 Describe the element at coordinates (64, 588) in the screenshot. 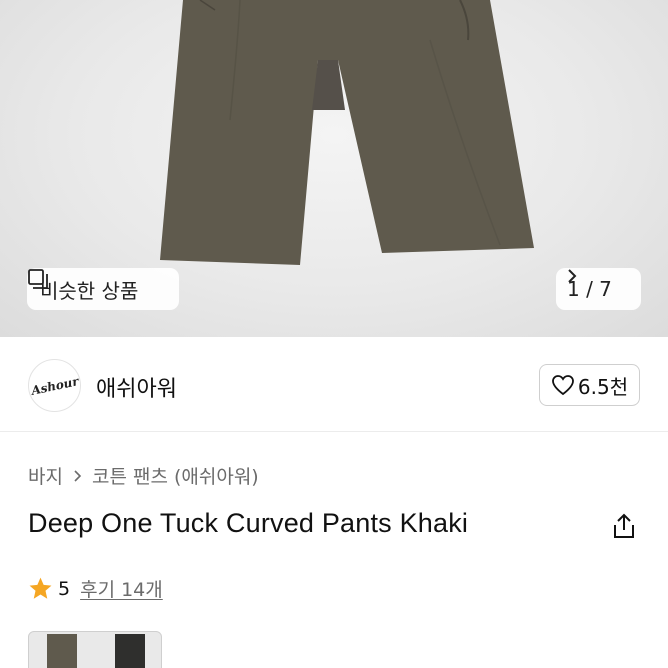

I see `rating-score: 5` at that location.